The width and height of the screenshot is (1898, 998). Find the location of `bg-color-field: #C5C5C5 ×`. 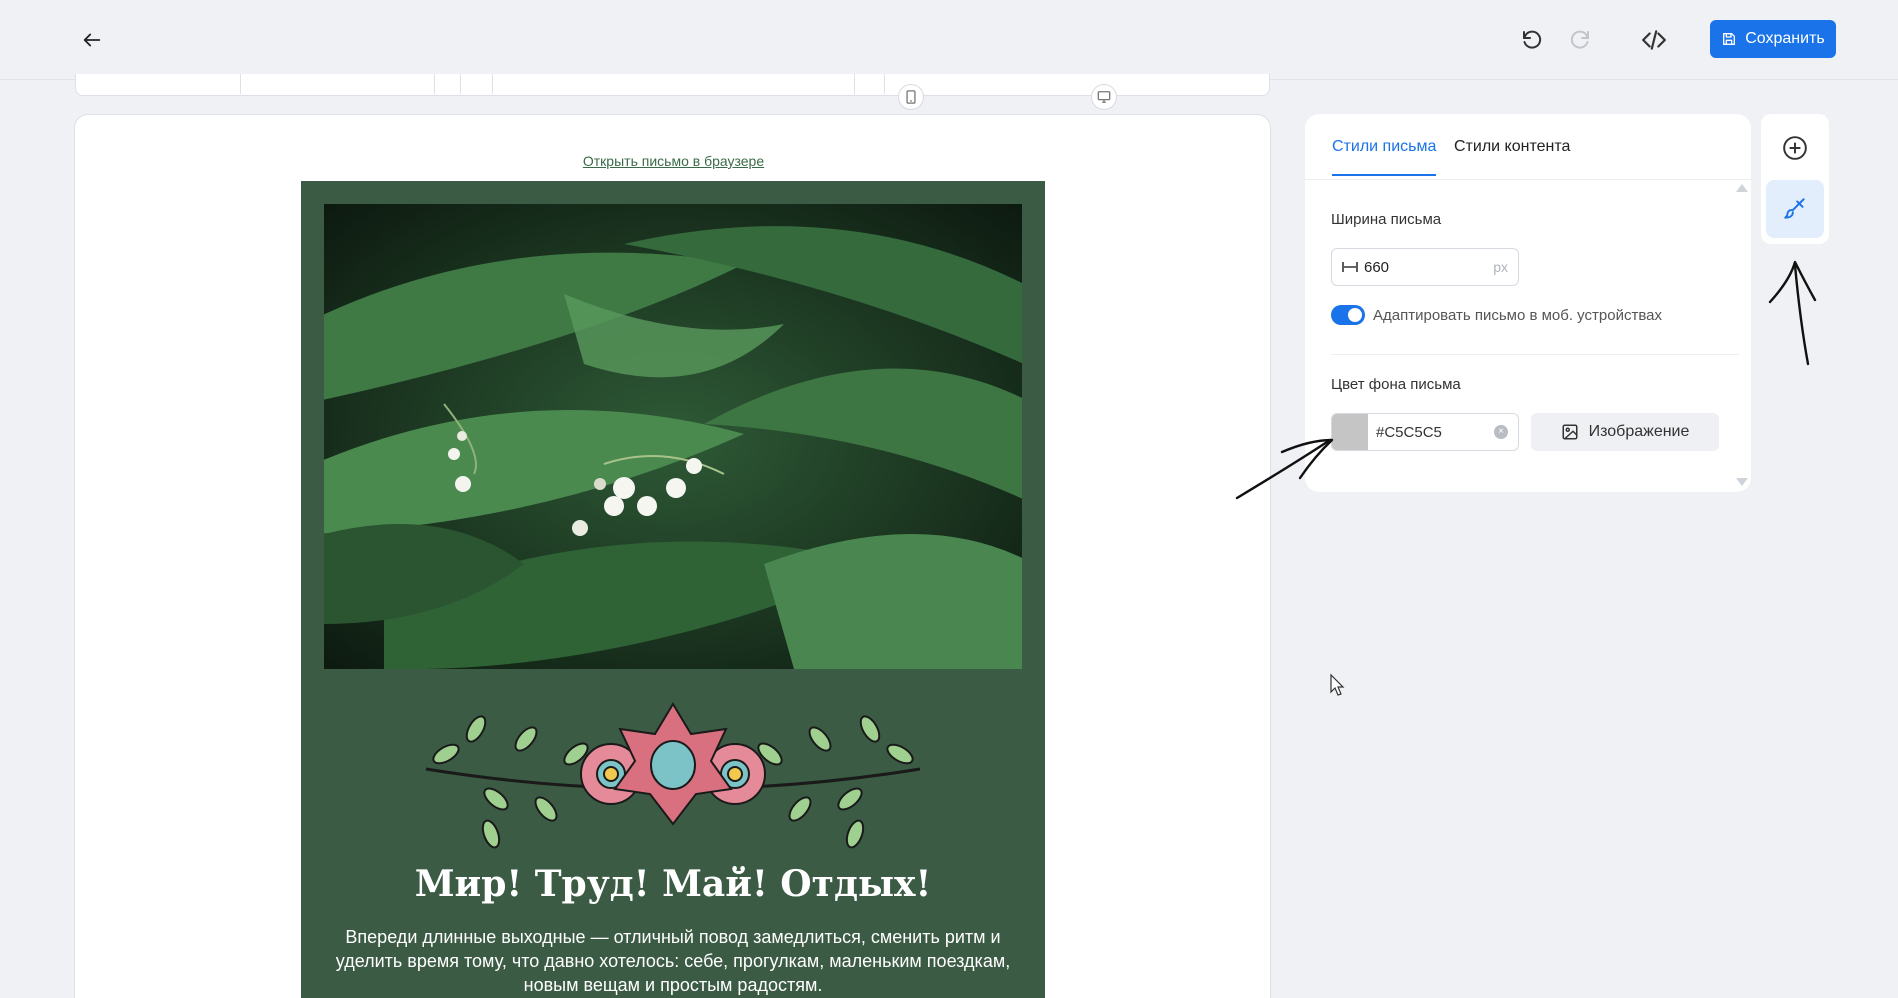

bg-color-field: #C5C5C5 × is located at coordinates (1425, 432).